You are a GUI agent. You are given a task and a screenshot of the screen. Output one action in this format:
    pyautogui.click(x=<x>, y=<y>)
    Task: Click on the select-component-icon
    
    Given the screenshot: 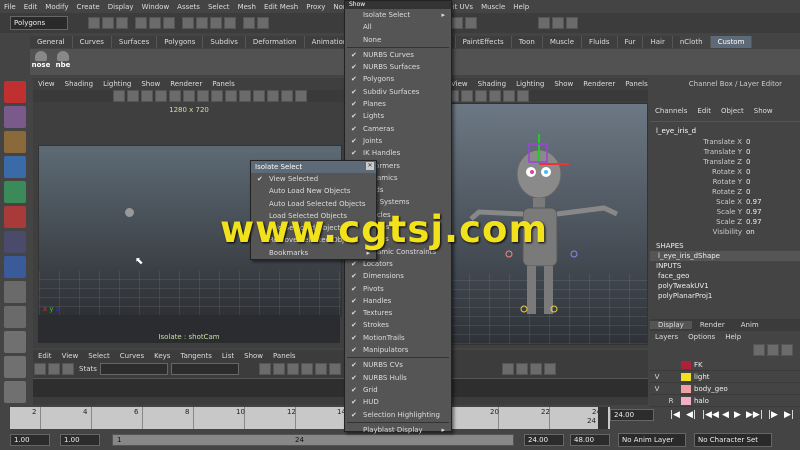 What is the action you would take?
    pyautogui.click(x=169, y=23)
    